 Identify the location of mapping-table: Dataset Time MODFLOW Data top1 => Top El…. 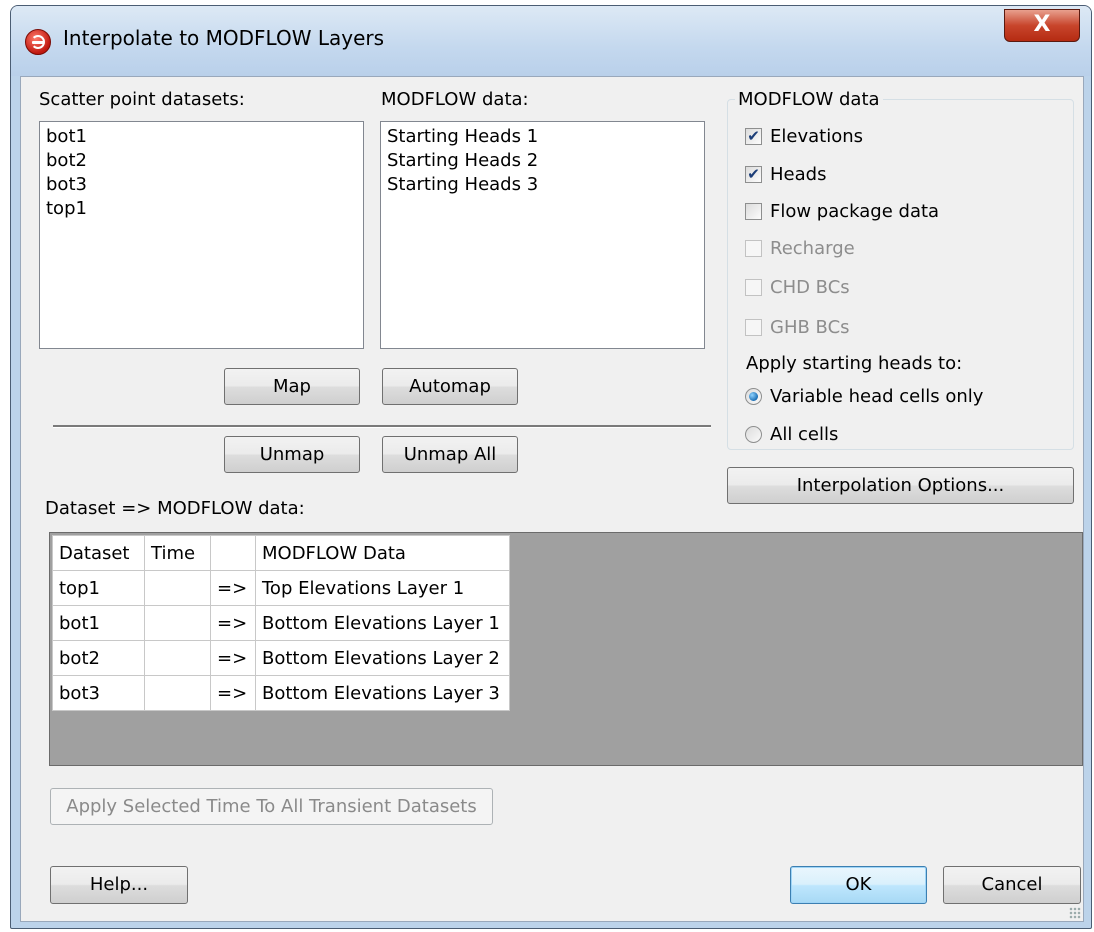
(281, 623).